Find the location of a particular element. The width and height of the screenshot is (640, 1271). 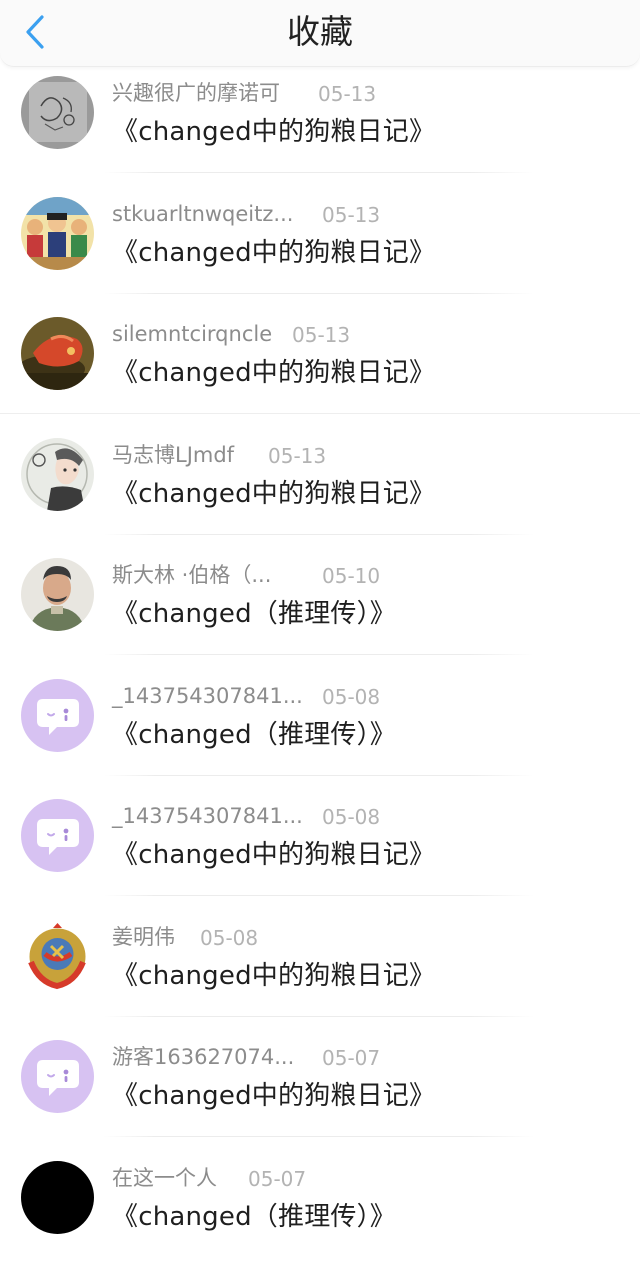

page-title: 收藏 is located at coordinates (320, 32).